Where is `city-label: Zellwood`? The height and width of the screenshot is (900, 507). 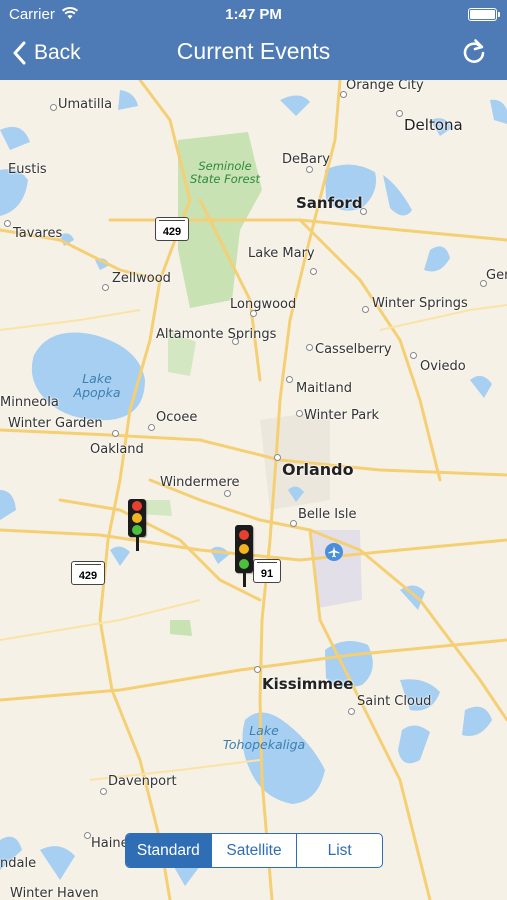 city-label: Zellwood is located at coordinates (141, 278).